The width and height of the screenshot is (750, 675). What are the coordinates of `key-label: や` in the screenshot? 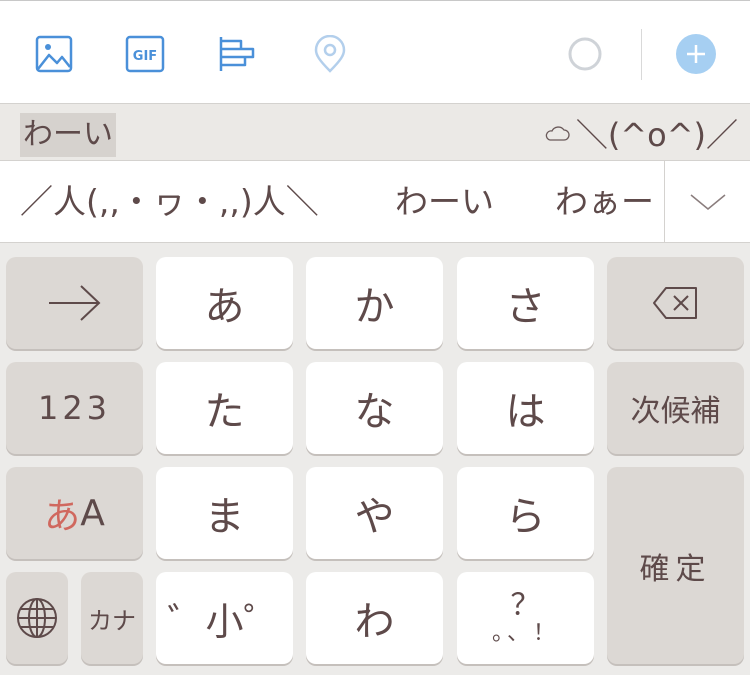 It's located at (374, 517).